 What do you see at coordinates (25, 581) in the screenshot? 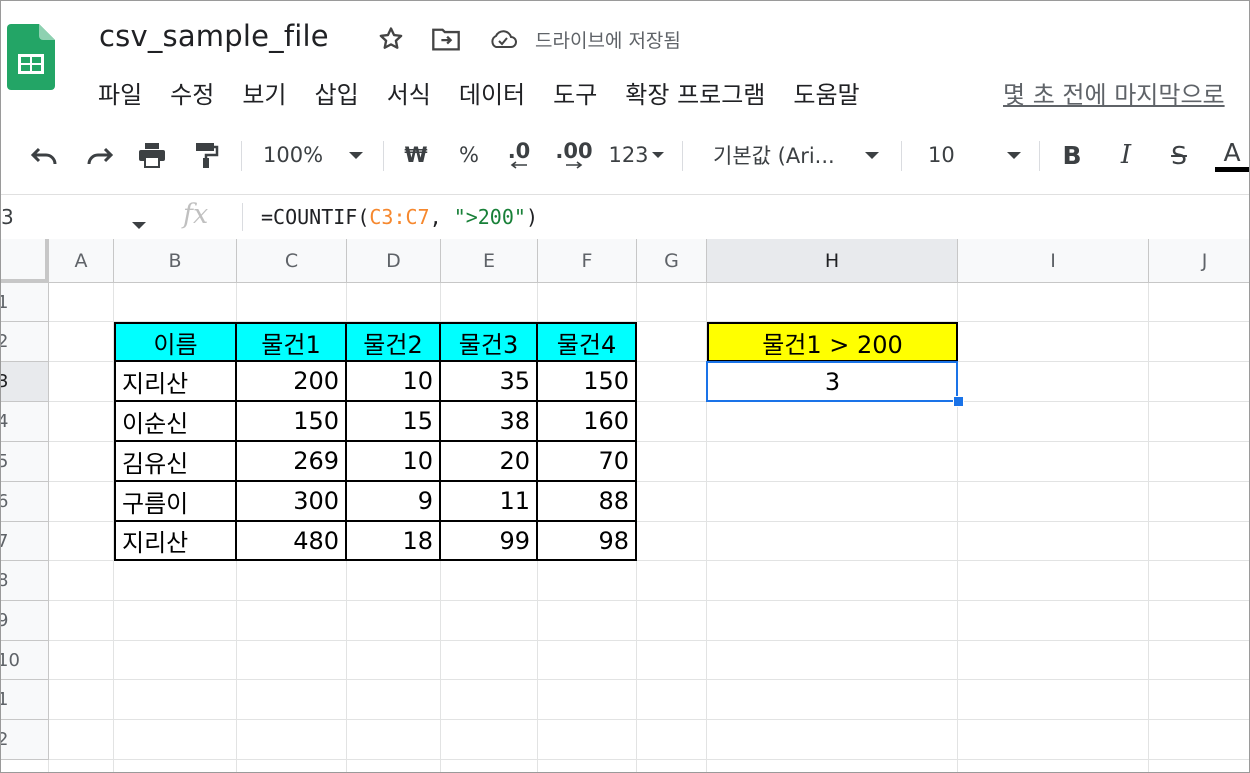
I see `row-header: 8` at bounding box center [25, 581].